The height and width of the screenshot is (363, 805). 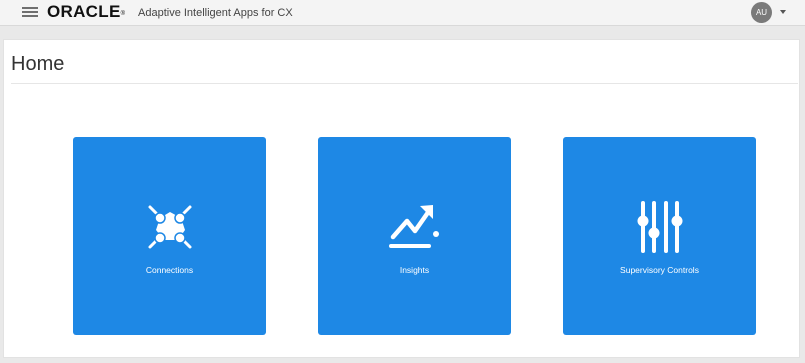 I want to click on user-avatar: AU, so click(x=761, y=12).